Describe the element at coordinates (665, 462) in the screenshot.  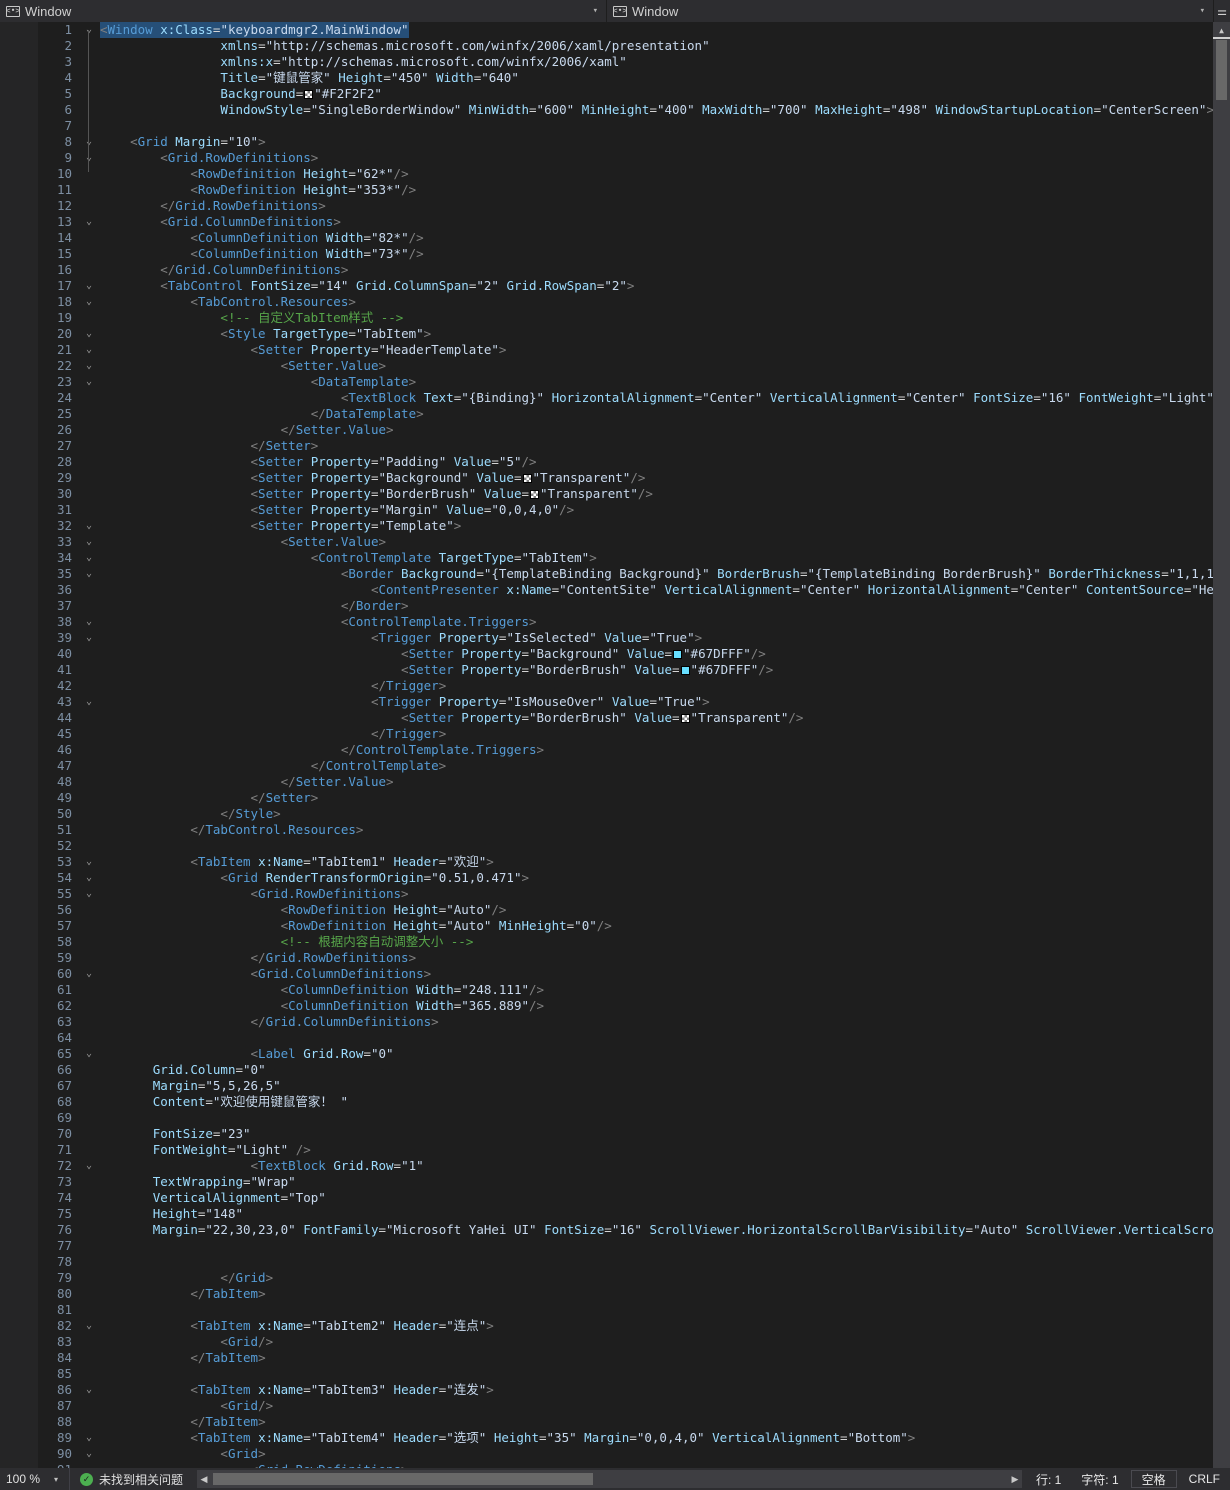
I see `code-line: <Setter Property="Padding" Value="5"/>` at that location.